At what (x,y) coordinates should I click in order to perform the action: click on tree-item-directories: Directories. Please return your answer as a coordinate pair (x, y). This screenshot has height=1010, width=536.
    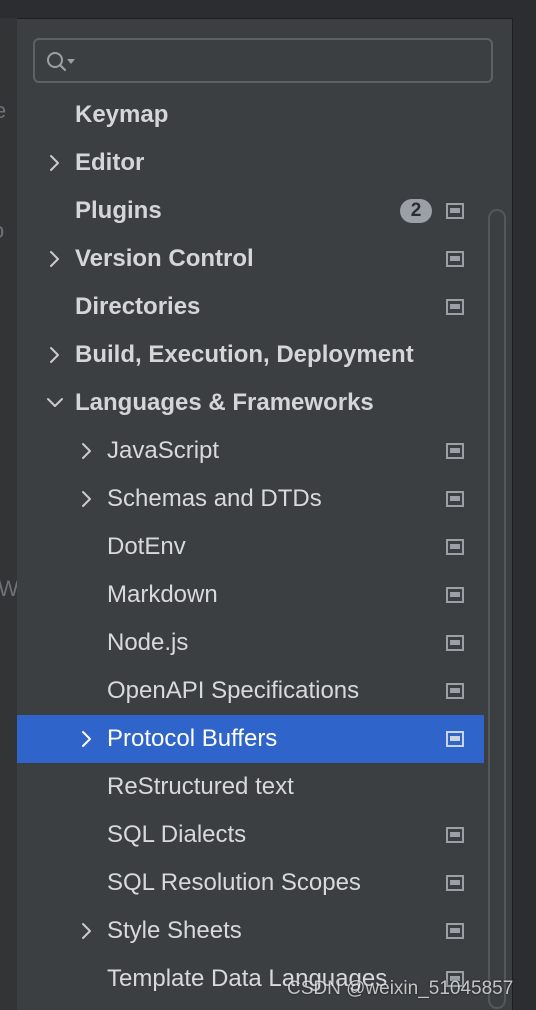
    Looking at the image, I should click on (250, 307).